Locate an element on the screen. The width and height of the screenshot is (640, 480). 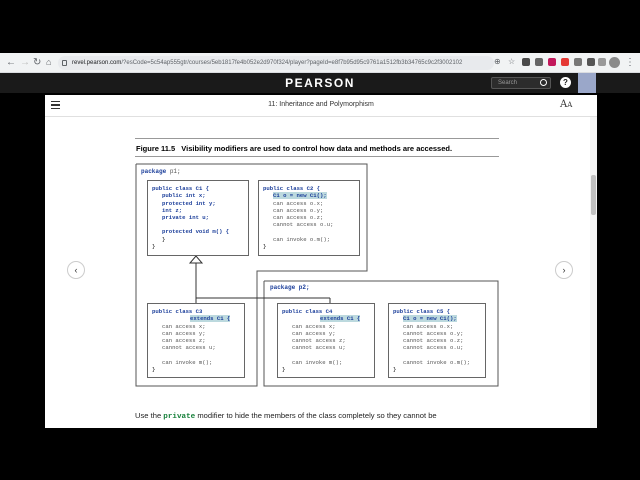
package-p1-label: package p1; is located at coordinates (161, 171).